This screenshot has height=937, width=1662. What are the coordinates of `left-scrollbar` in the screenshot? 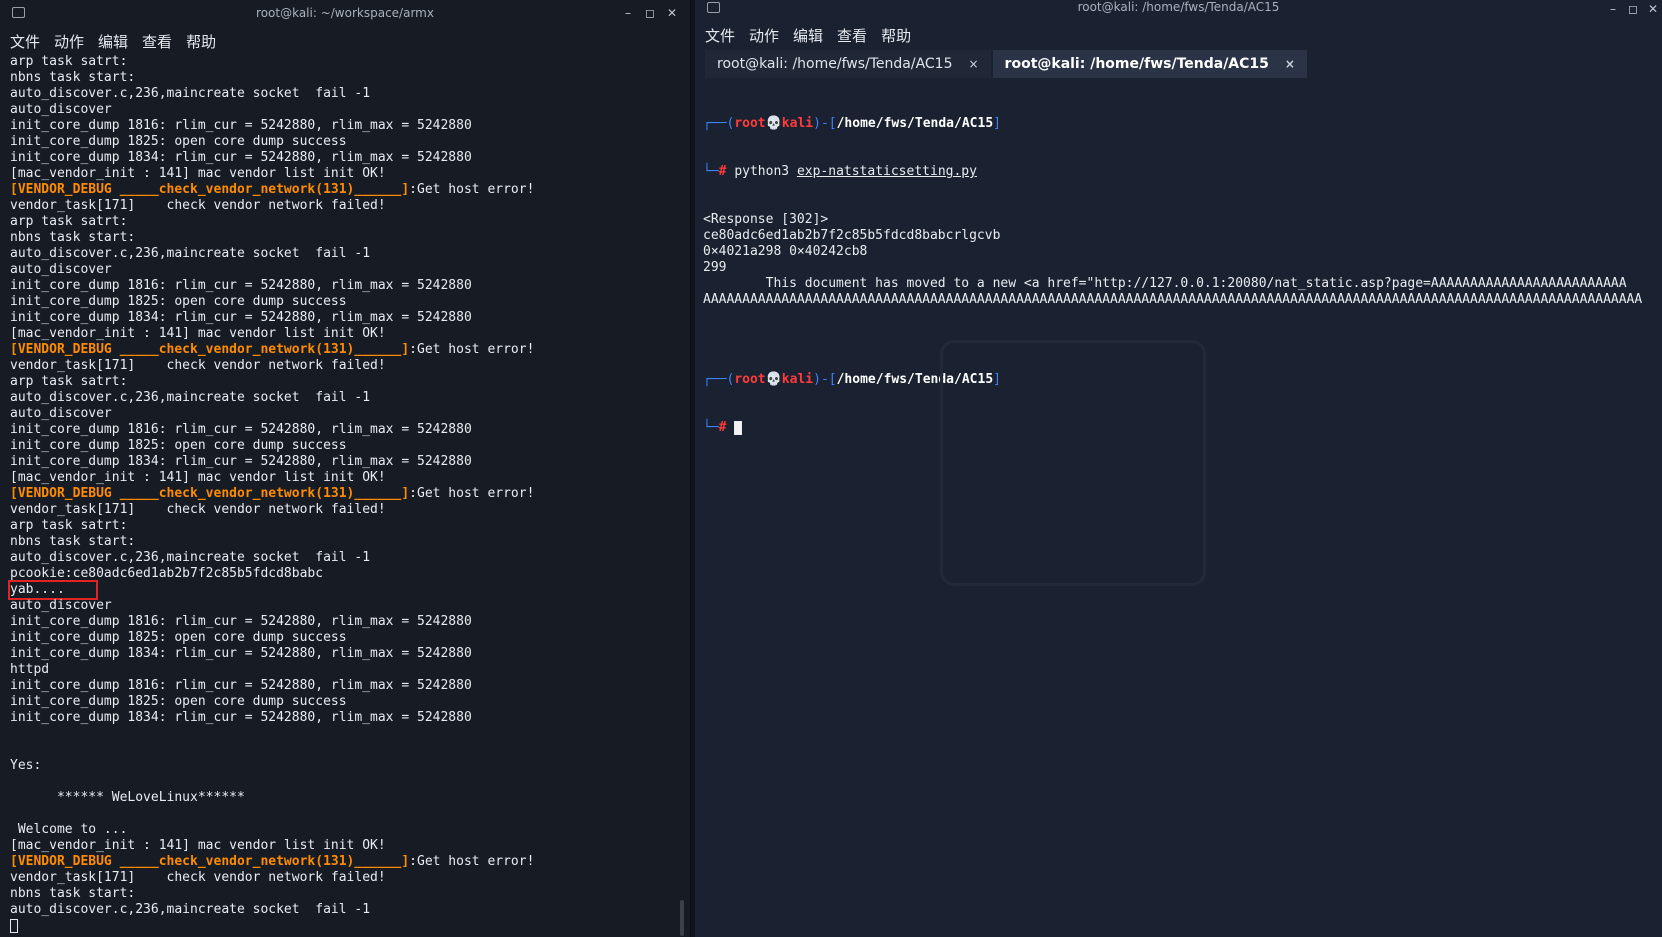 It's located at (682, 918).